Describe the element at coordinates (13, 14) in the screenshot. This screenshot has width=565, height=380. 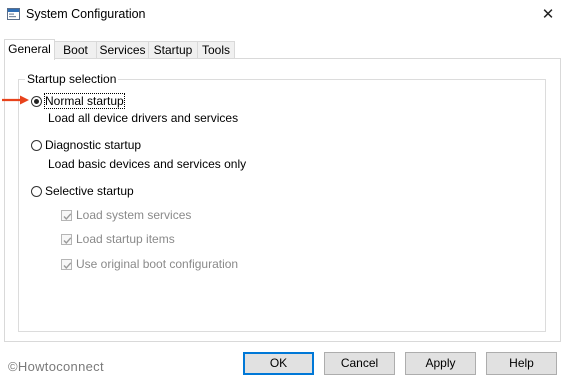
I see `msconfig-icon` at that location.